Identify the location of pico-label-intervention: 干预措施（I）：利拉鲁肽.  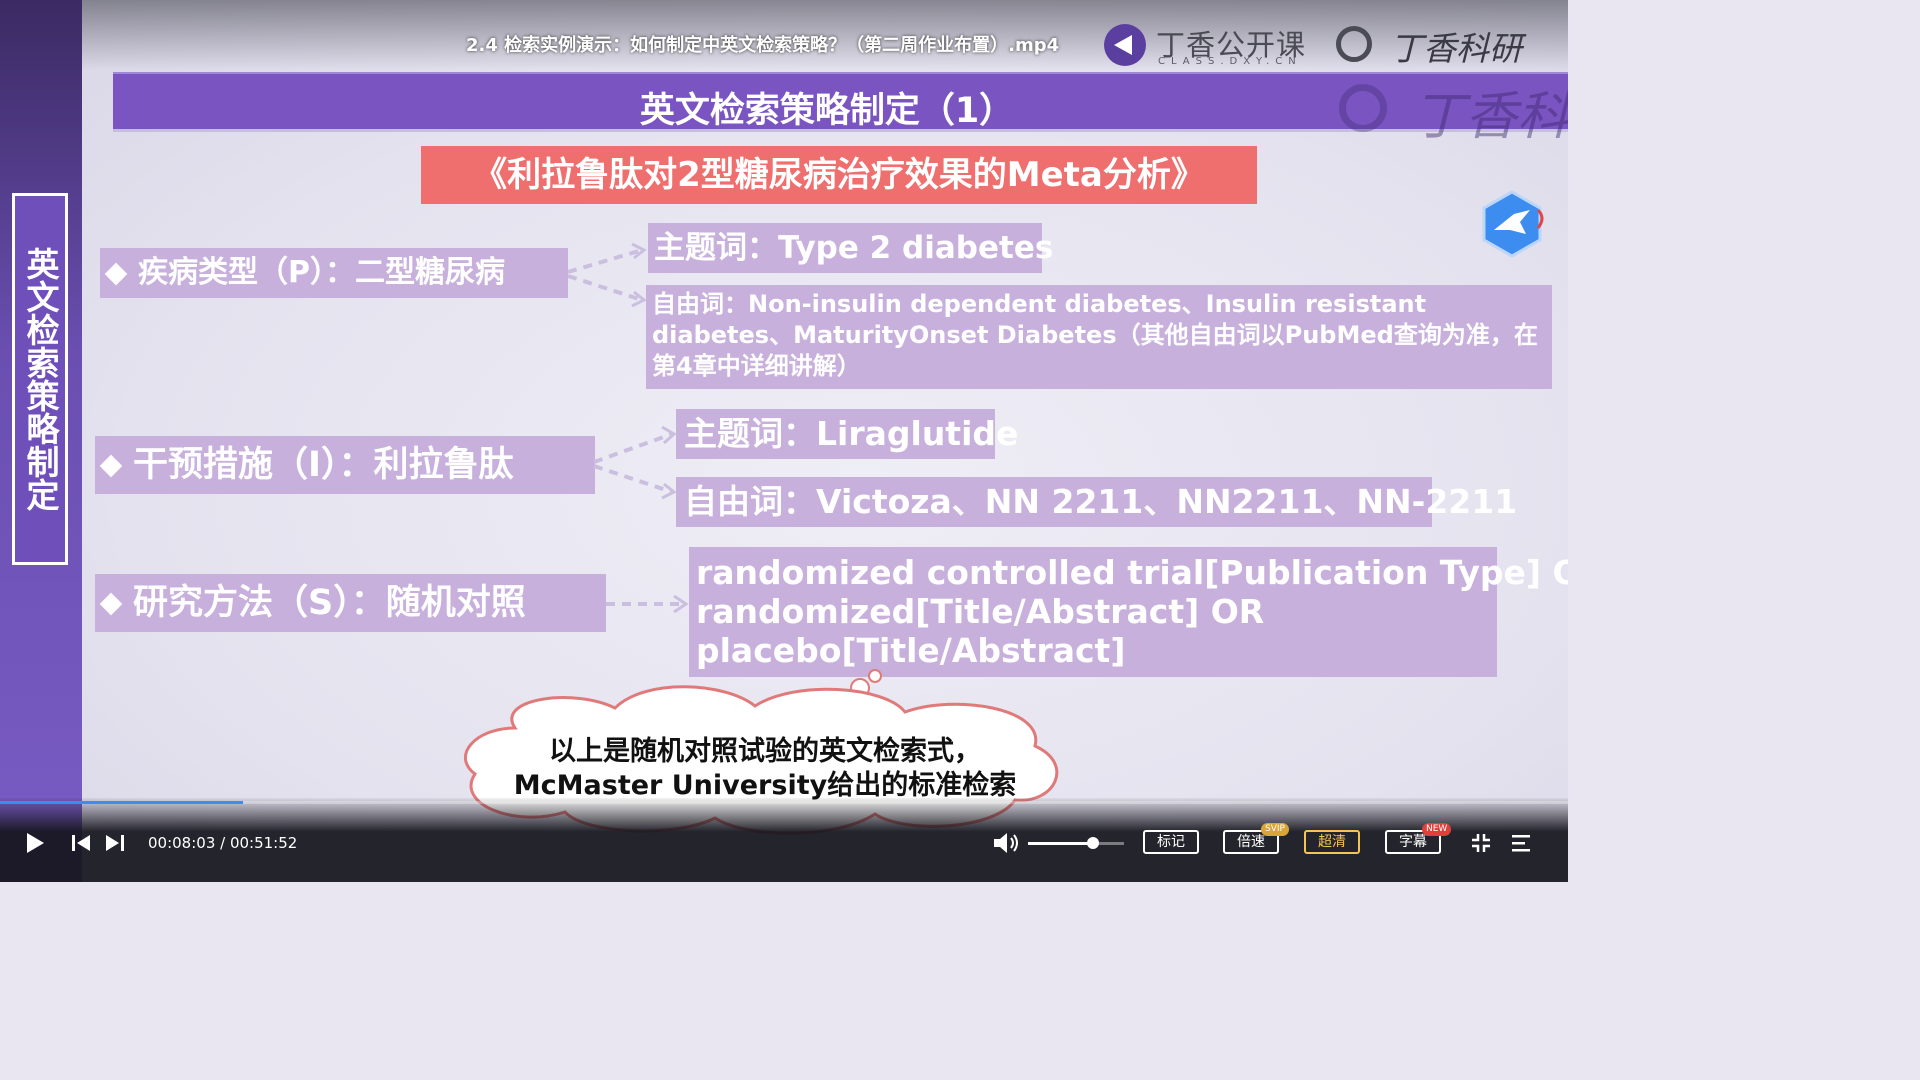
(345, 465).